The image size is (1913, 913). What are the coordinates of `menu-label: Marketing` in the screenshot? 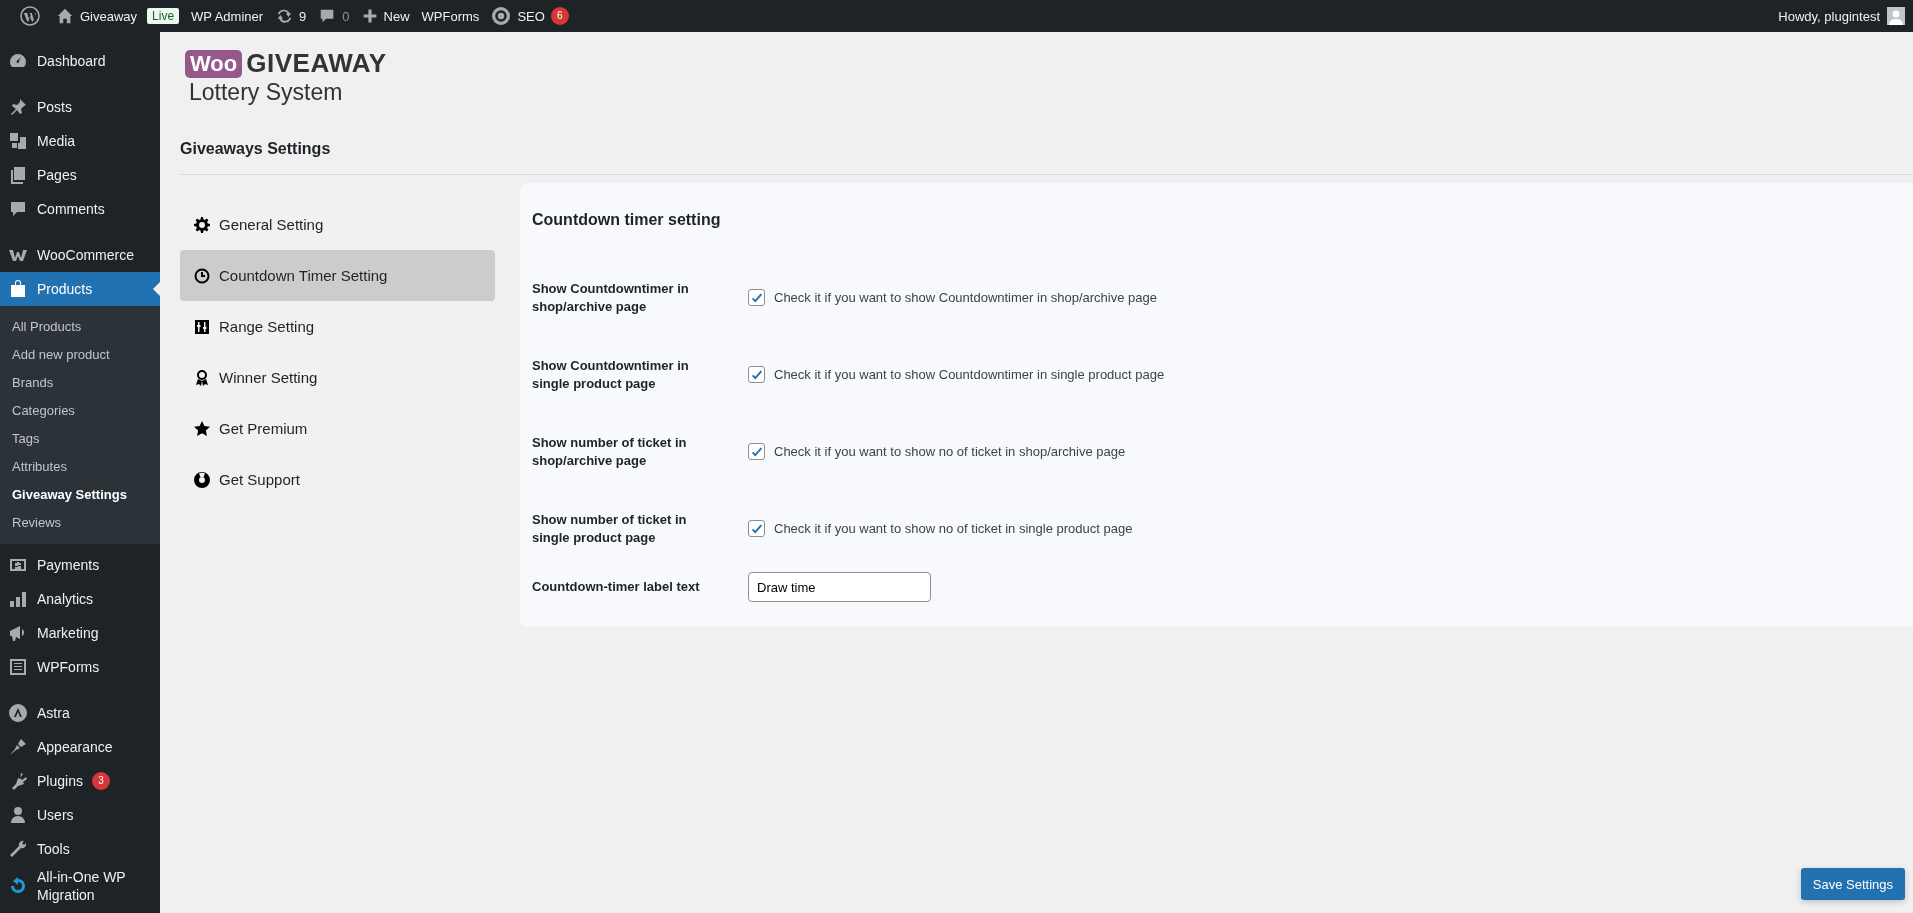 It's located at (68, 633).